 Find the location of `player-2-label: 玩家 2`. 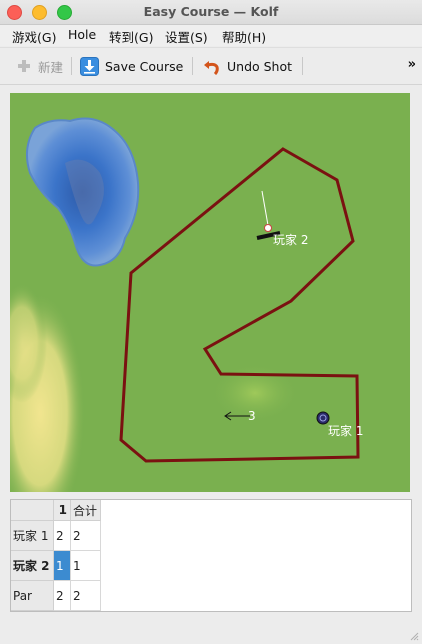

player-2-label: 玩家 2 is located at coordinates (290, 239).